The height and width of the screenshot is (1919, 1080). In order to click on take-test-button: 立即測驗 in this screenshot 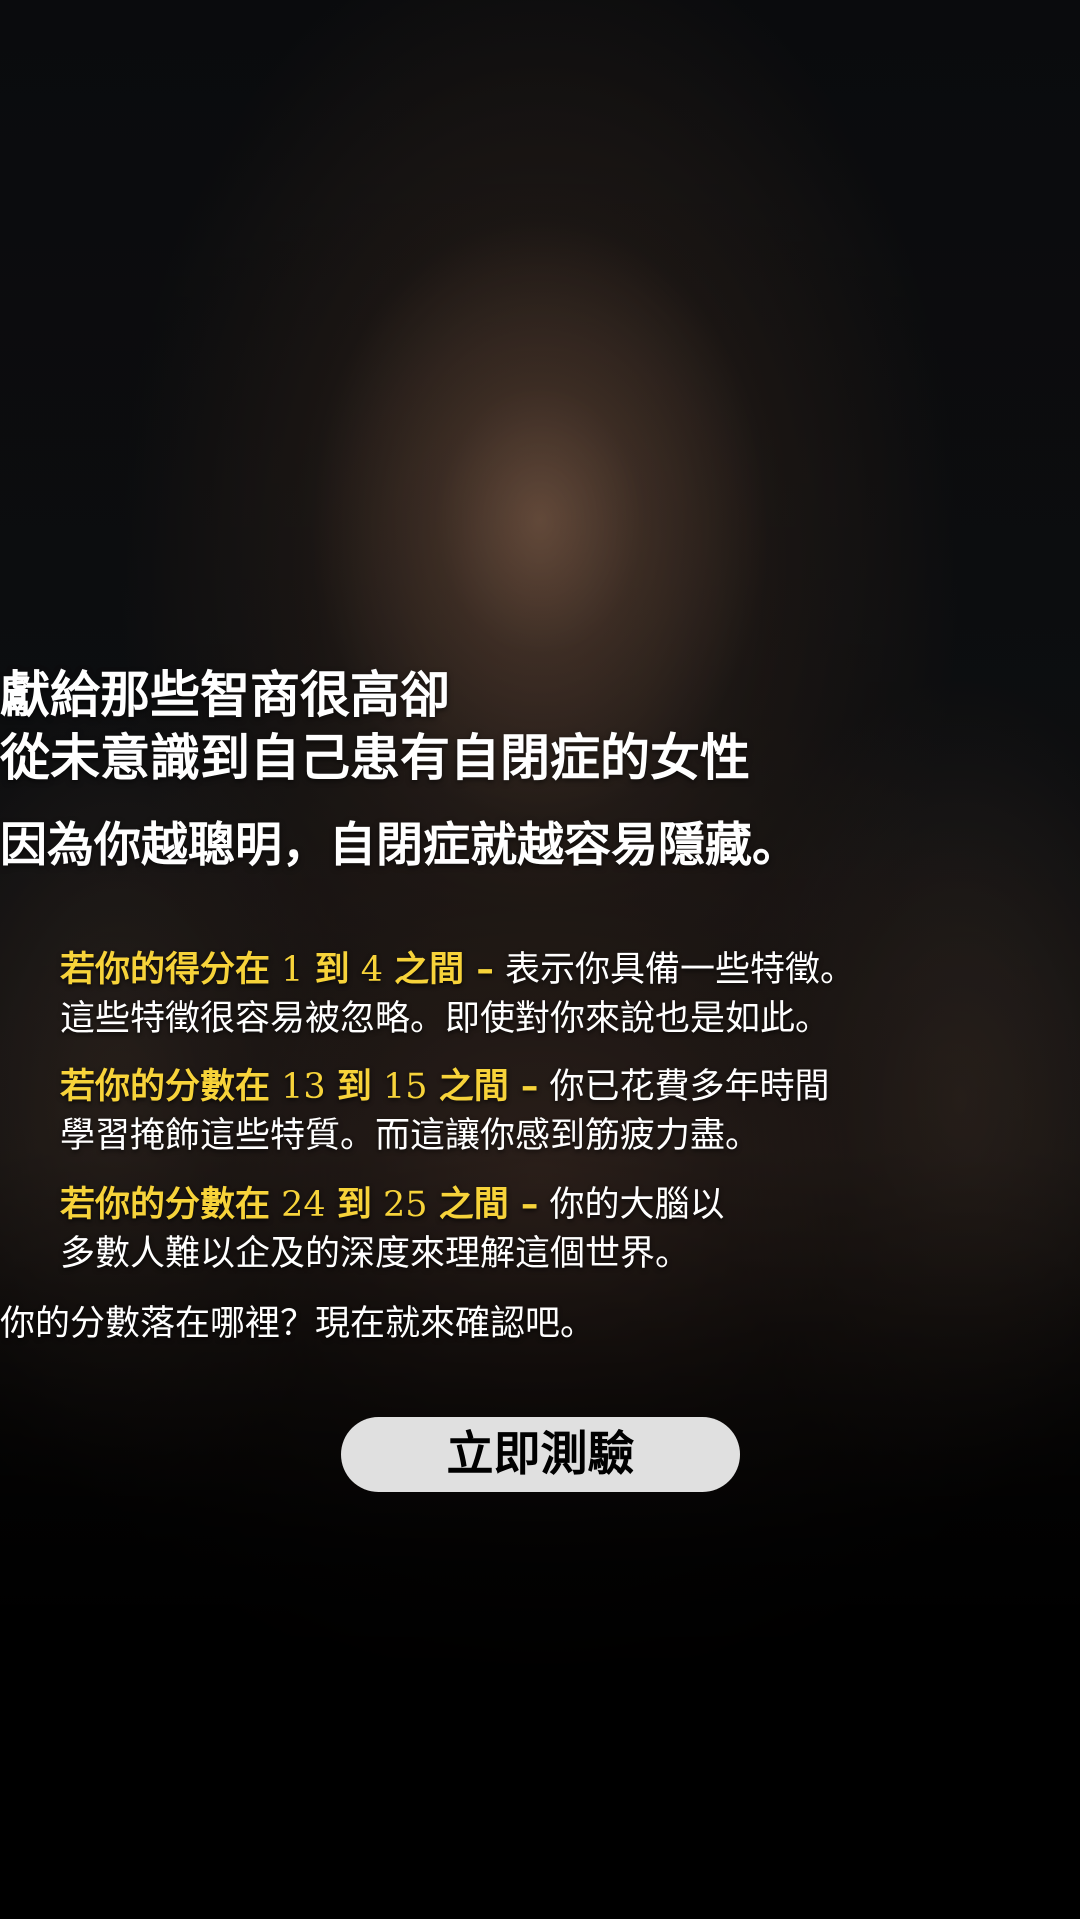, I will do `click(540, 1454)`.